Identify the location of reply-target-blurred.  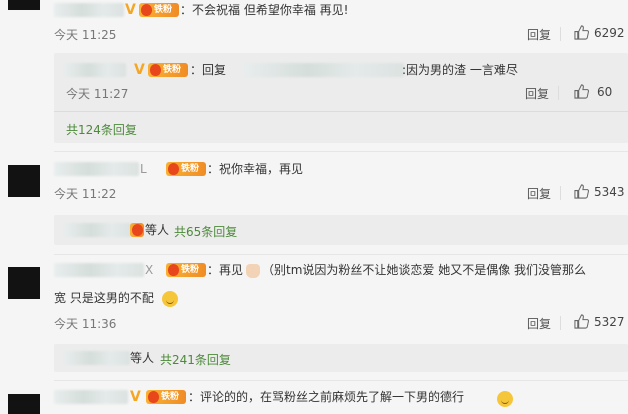
(324, 70).